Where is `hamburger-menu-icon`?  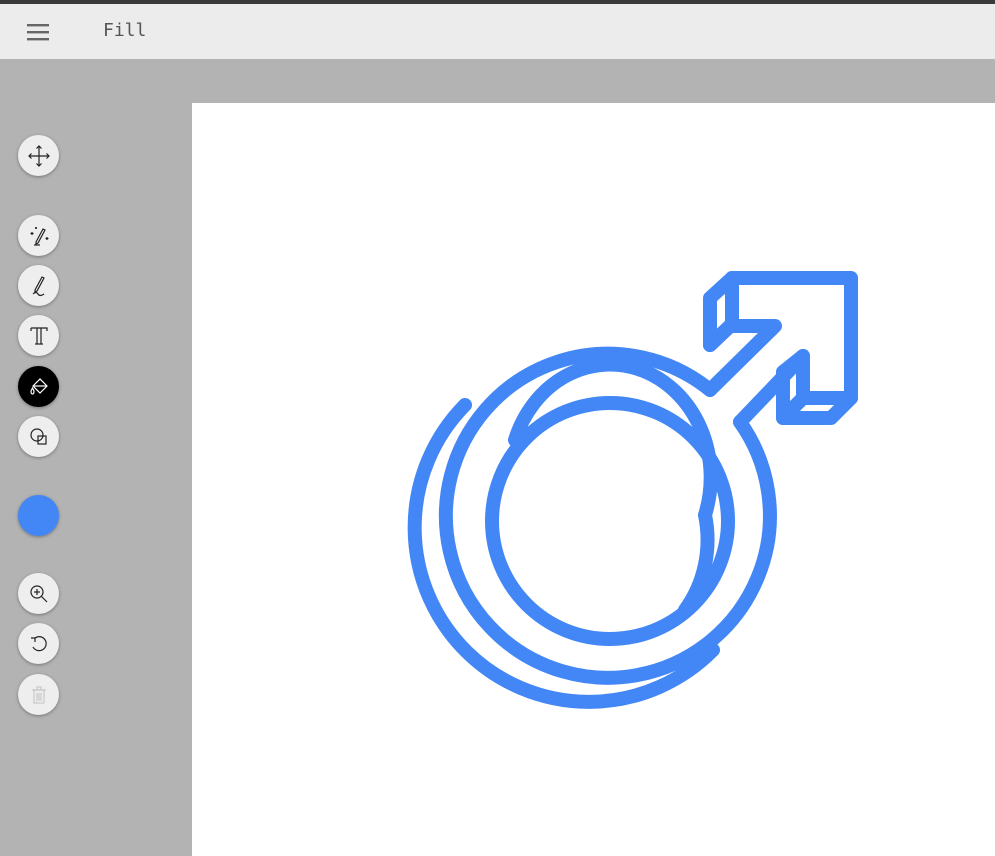
hamburger-menu-icon is located at coordinates (38, 32).